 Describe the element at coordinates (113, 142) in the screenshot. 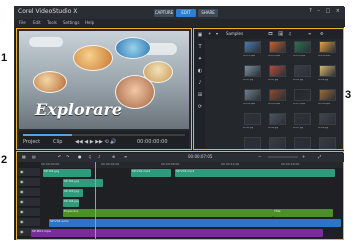

I see `volume-icon: 🔊` at that location.